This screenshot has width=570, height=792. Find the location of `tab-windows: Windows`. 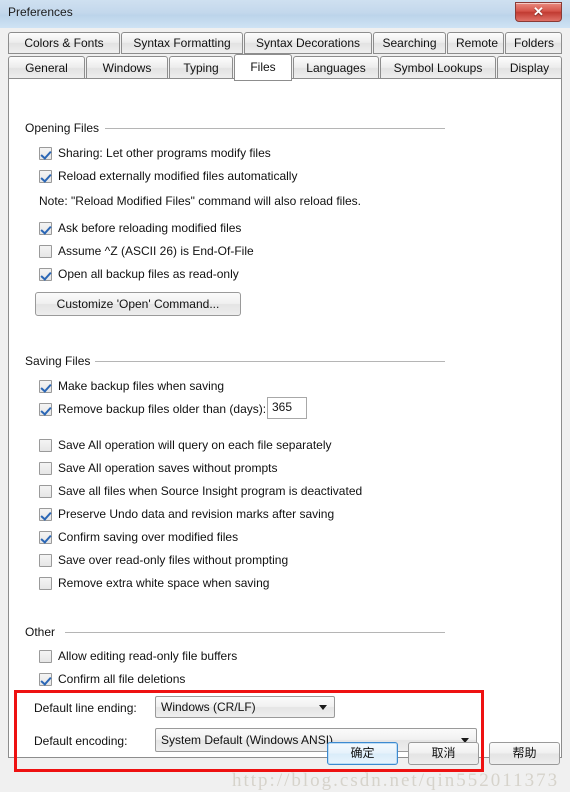

tab-windows: Windows is located at coordinates (127, 68).